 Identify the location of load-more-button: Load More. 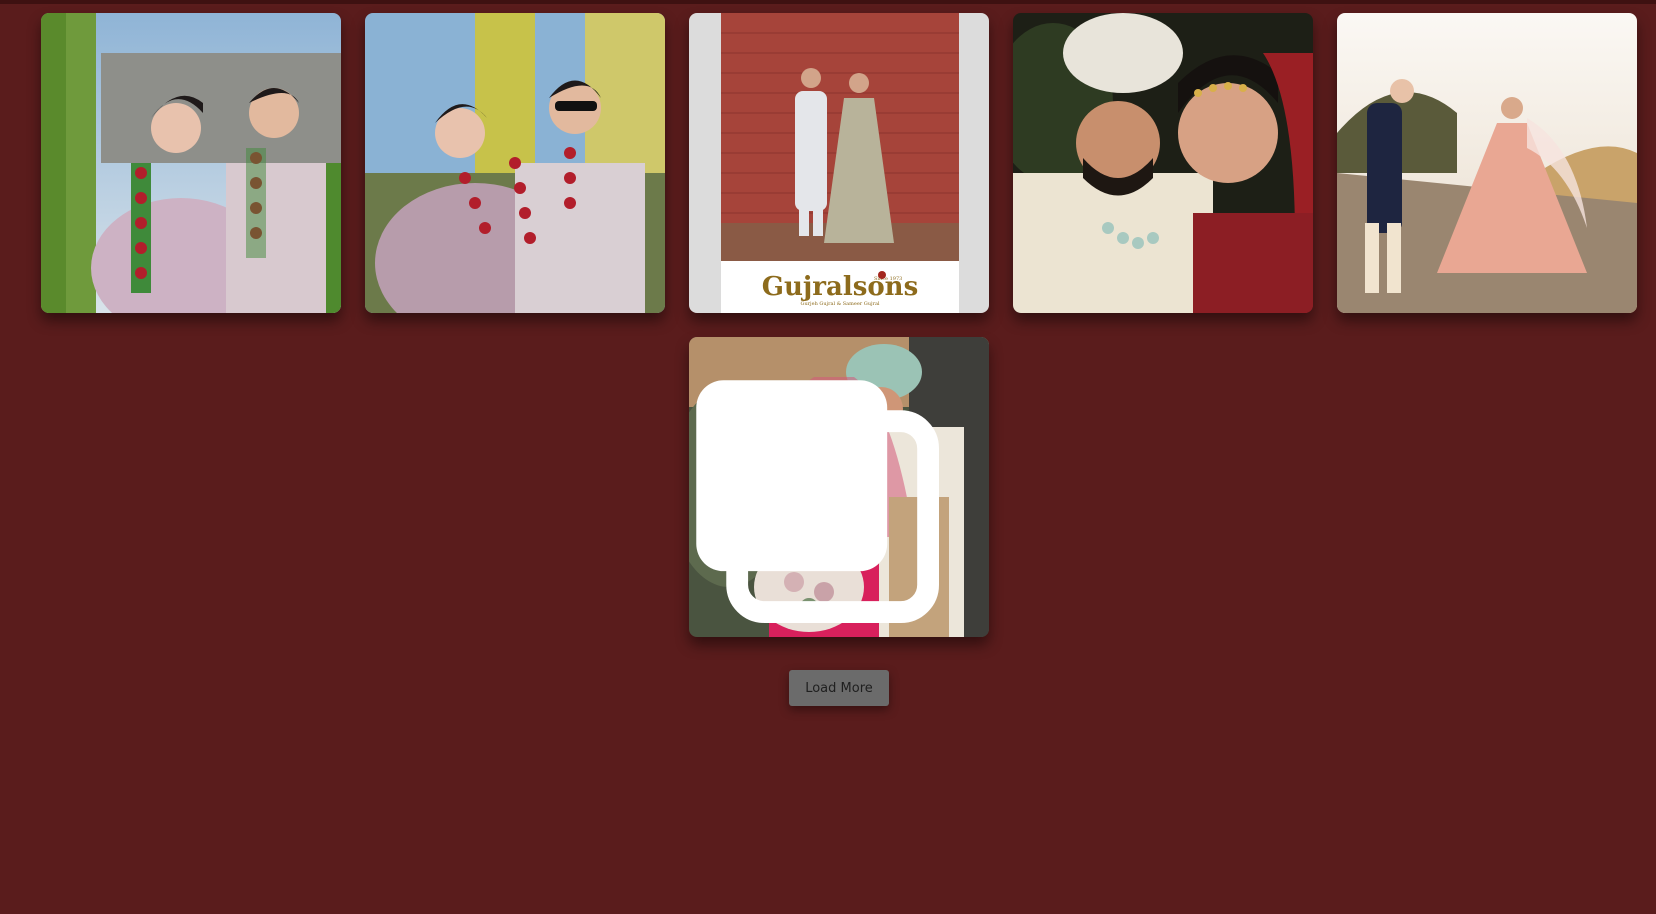
(839, 688).